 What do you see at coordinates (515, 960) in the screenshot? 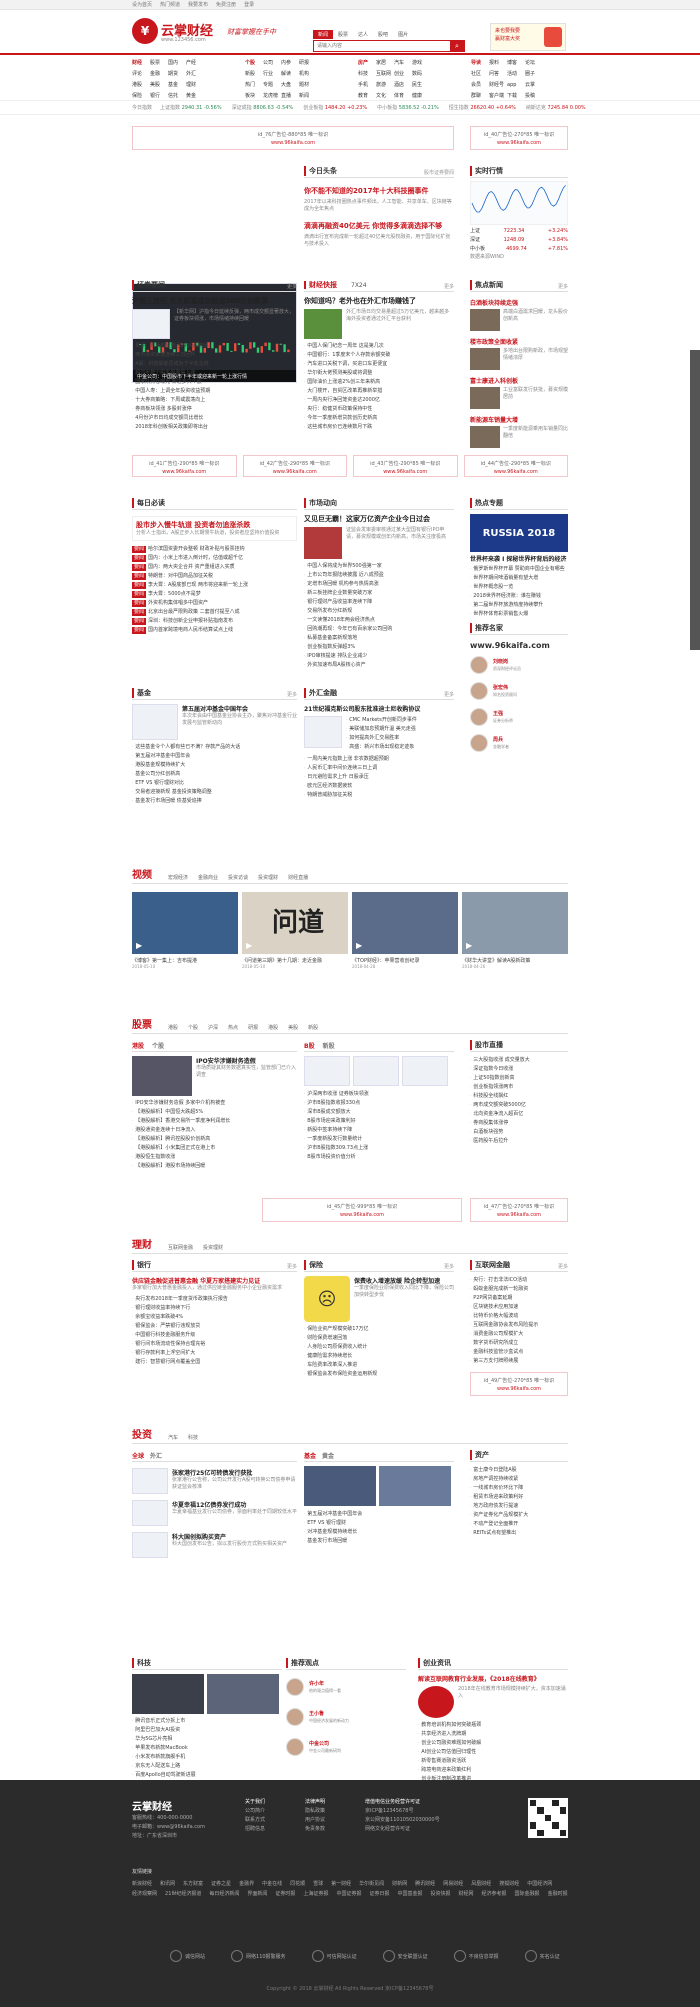
I see `video-caption: 《财华大讲堂》解读A股新政策` at bounding box center [515, 960].